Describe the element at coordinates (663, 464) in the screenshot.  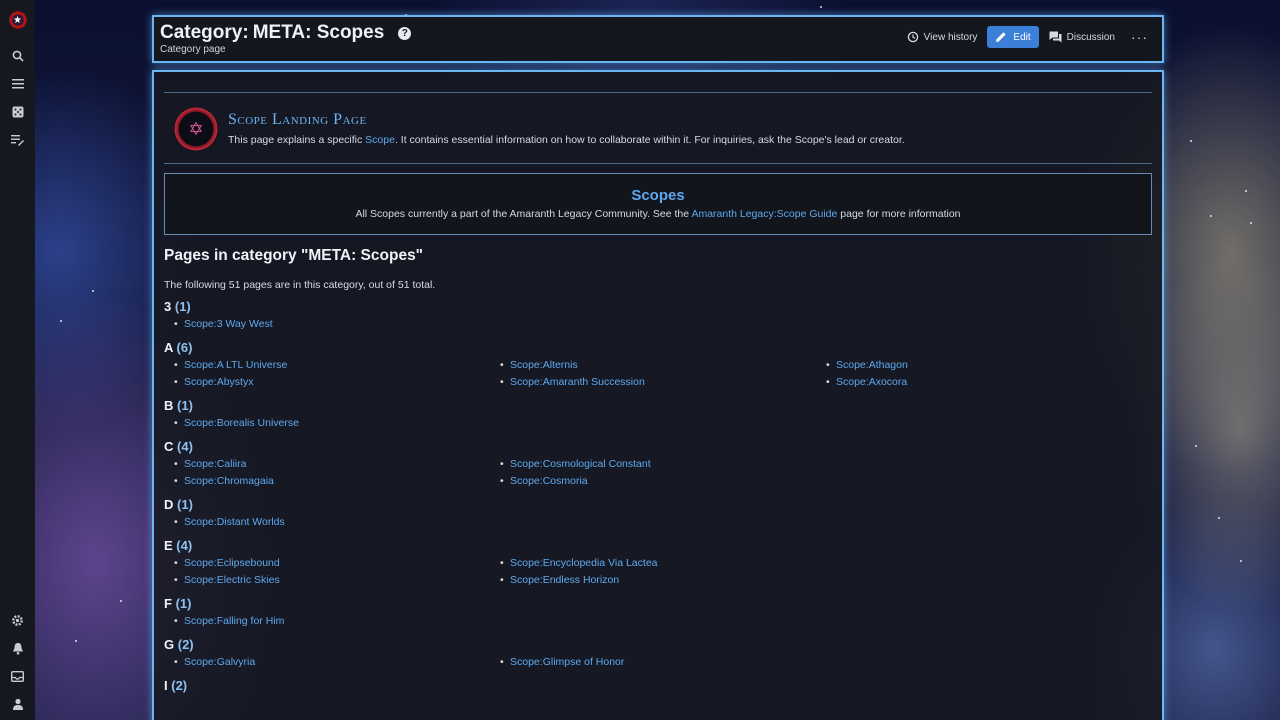
I see `list-item: Scope:Cosmological Constant` at that location.